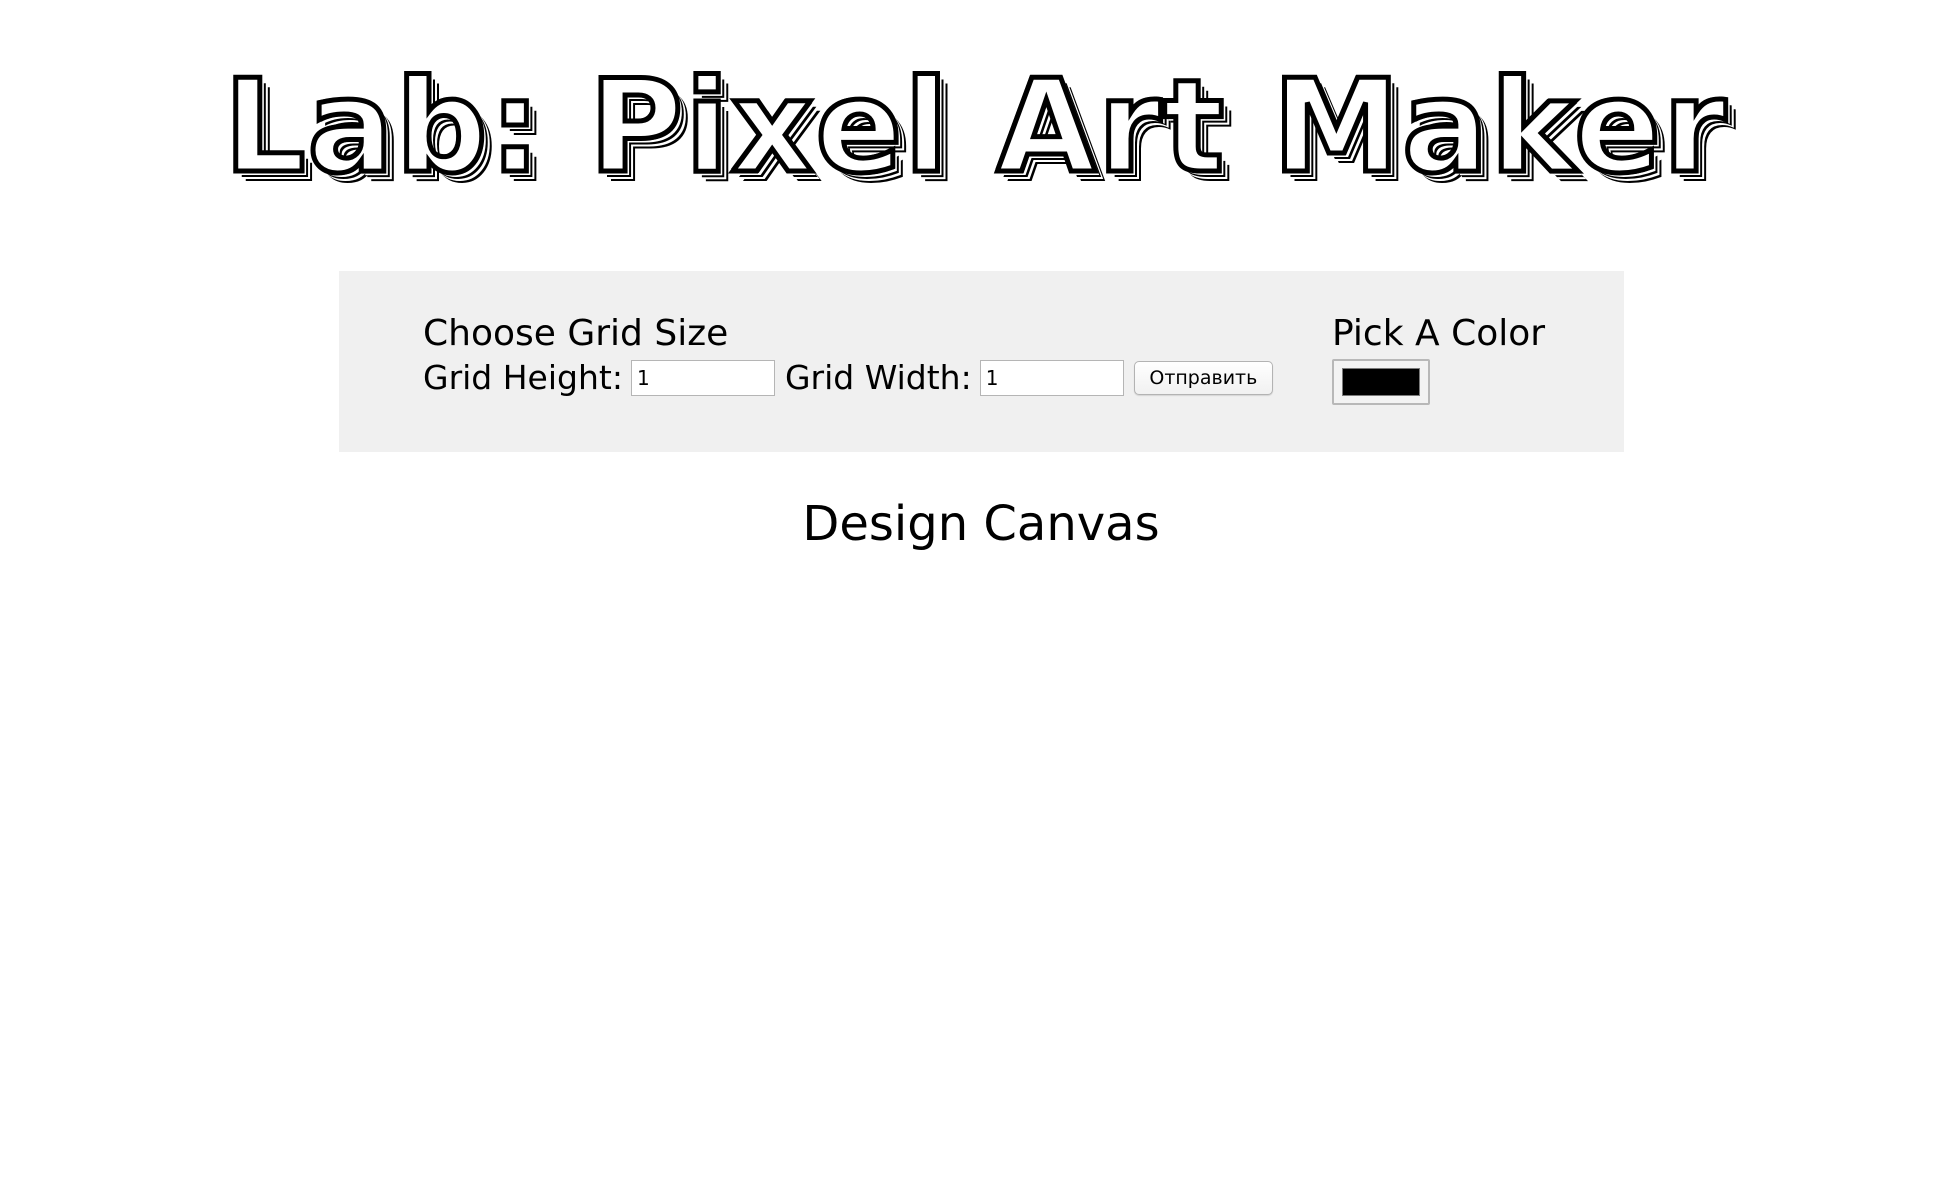  What do you see at coordinates (981, 524) in the screenshot?
I see `canvas-heading: Design Canvas` at bounding box center [981, 524].